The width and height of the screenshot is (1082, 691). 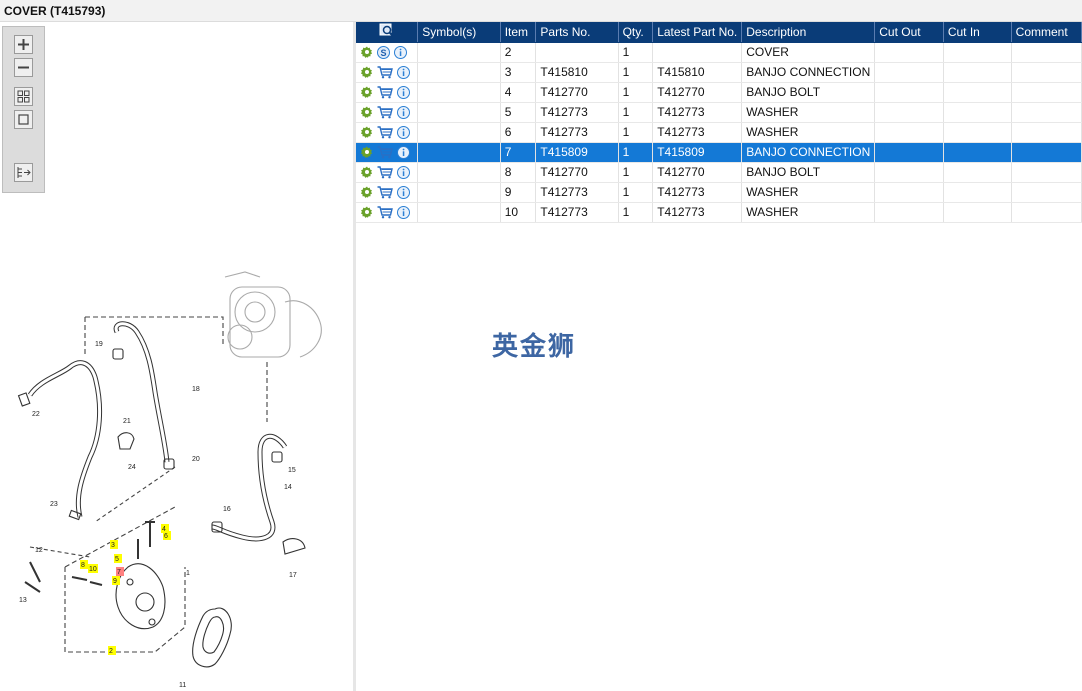 What do you see at coordinates (23, 119) in the screenshot?
I see `actual-size-icon` at bounding box center [23, 119].